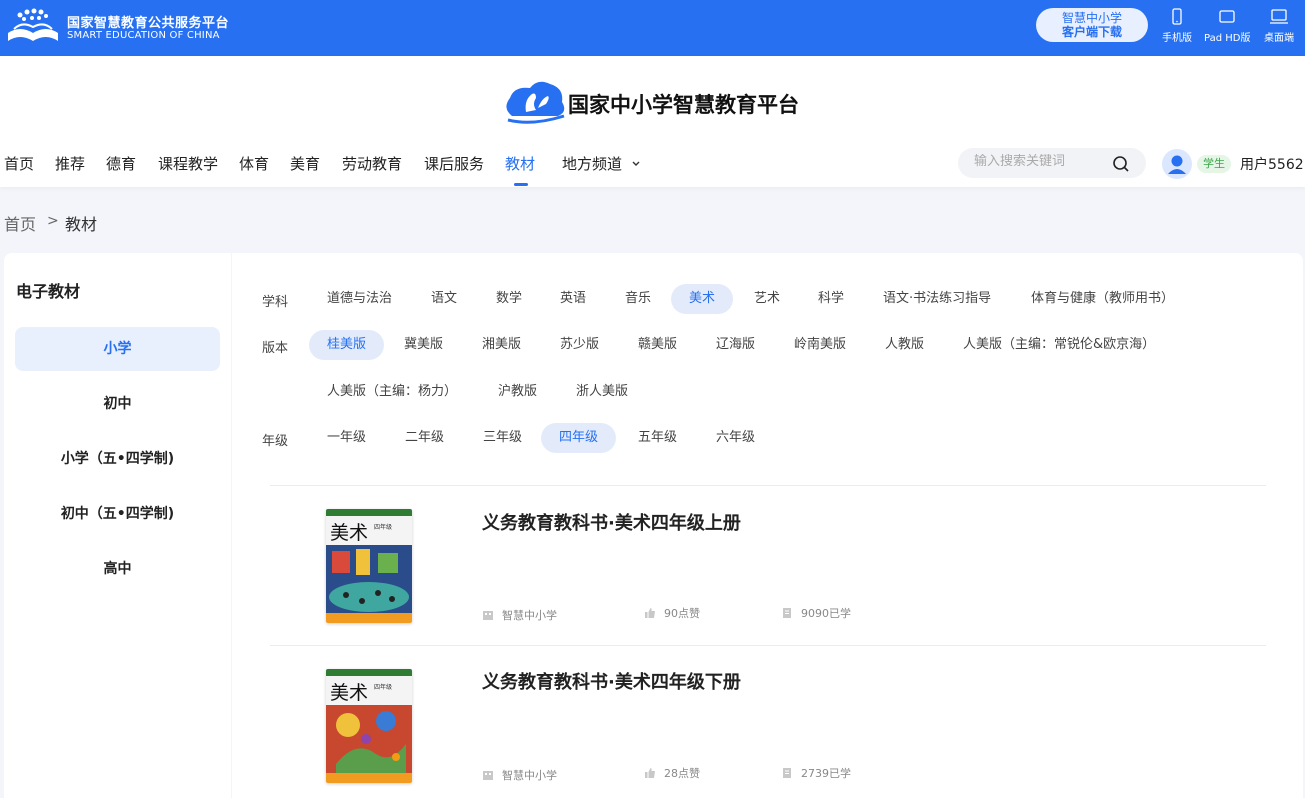  I want to click on pad-version-link: Pad HD版, so click(1227, 26).